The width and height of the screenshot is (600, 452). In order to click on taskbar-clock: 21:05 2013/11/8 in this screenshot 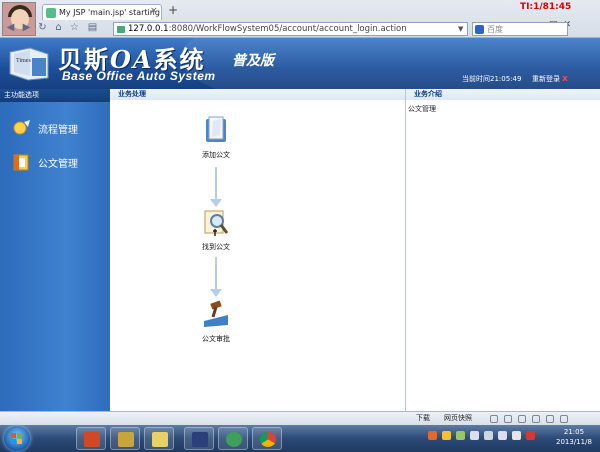, I will do `click(574, 437)`.